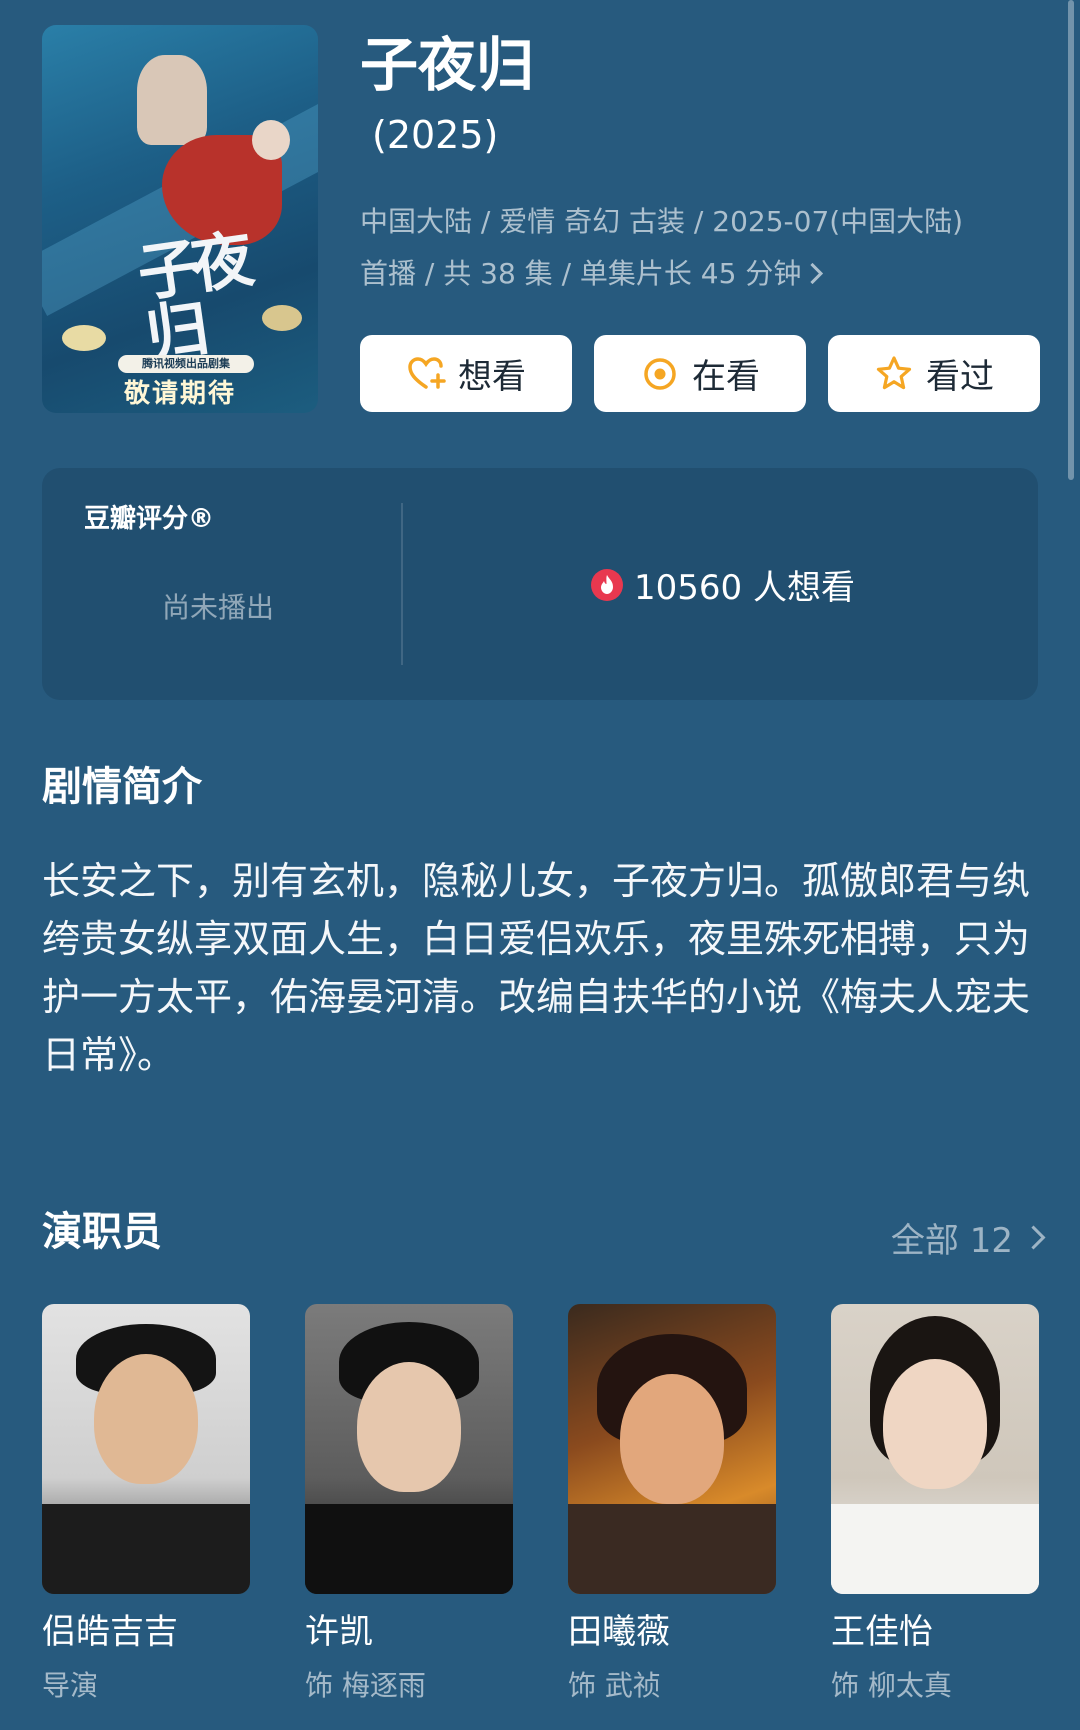  What do you see at coordinates (447, 65) in the screenshot?
I see `page-title: 子夜归` at bounding box center [447, 65].